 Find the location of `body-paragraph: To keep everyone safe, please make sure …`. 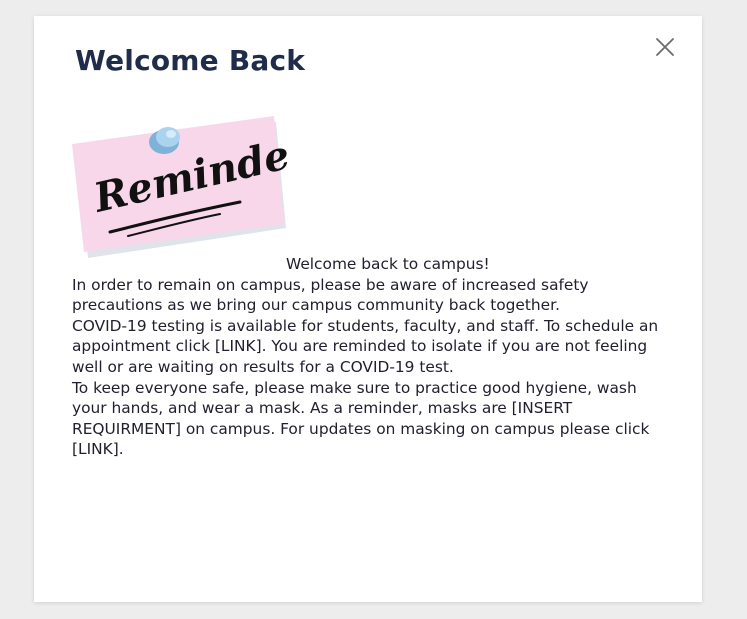

body-paragraph: To keep everyone safe, please make sure … is located at coordinates (361, 418).